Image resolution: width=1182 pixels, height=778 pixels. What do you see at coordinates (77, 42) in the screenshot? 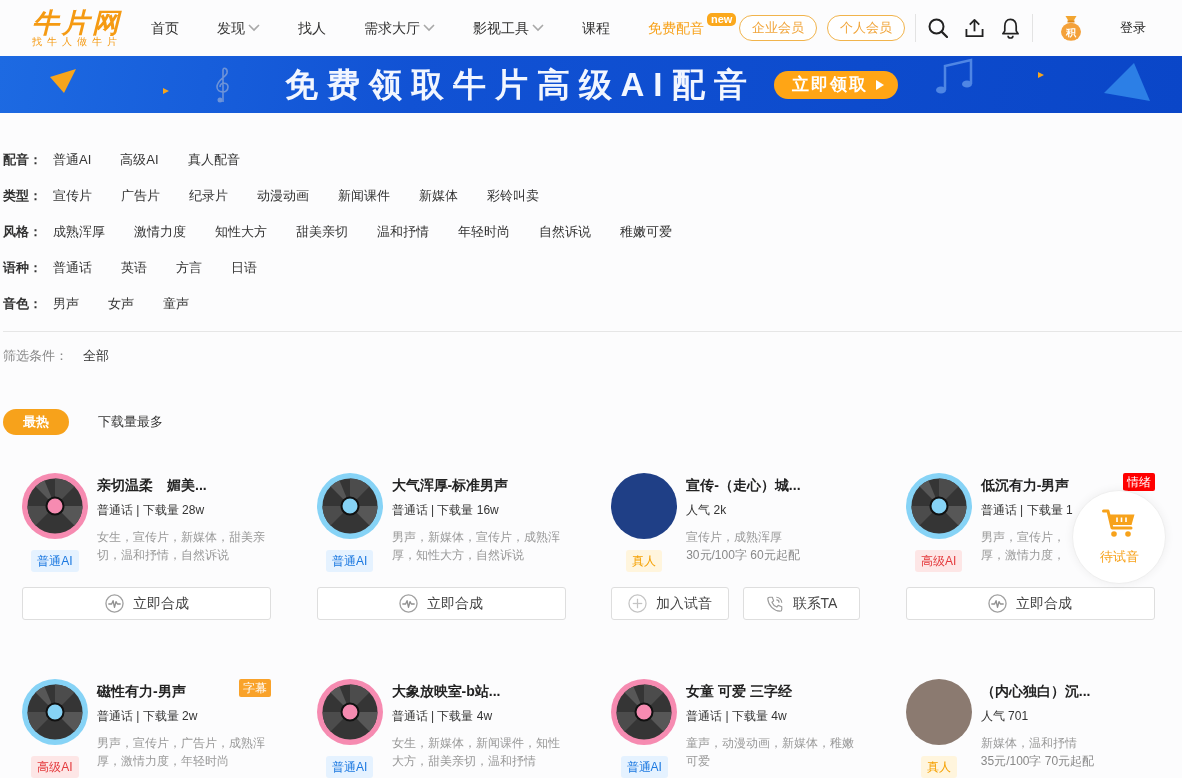
I see `logo-slogan: 找牛人做牛片` at bounding box center [77, 42].